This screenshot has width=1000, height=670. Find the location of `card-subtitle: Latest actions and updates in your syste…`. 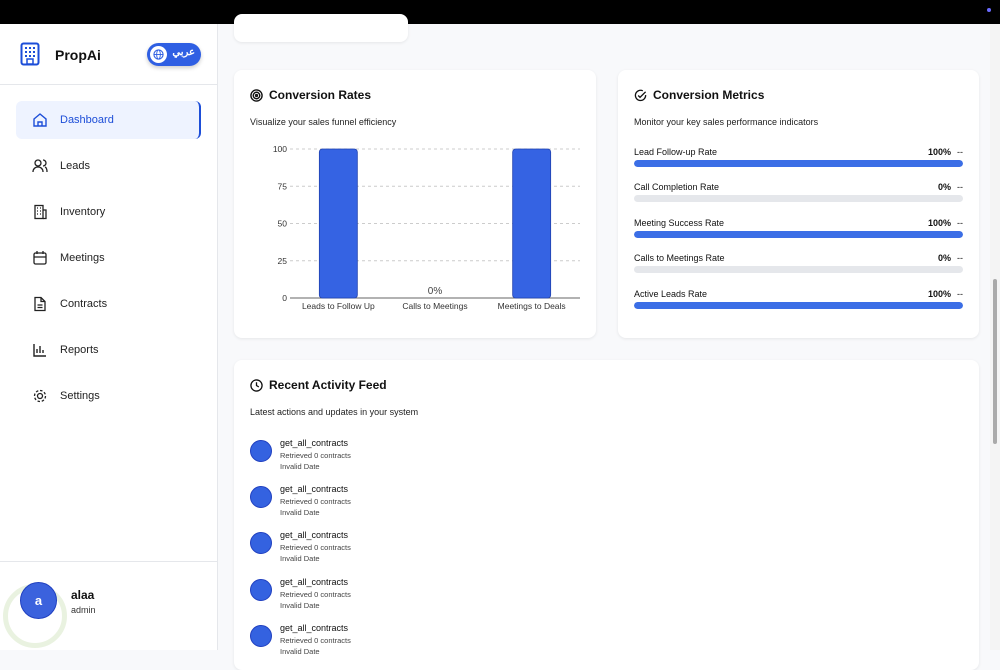

card-subtitle: Latest actions and updates in your syste… is located at coordinates (334, 412).